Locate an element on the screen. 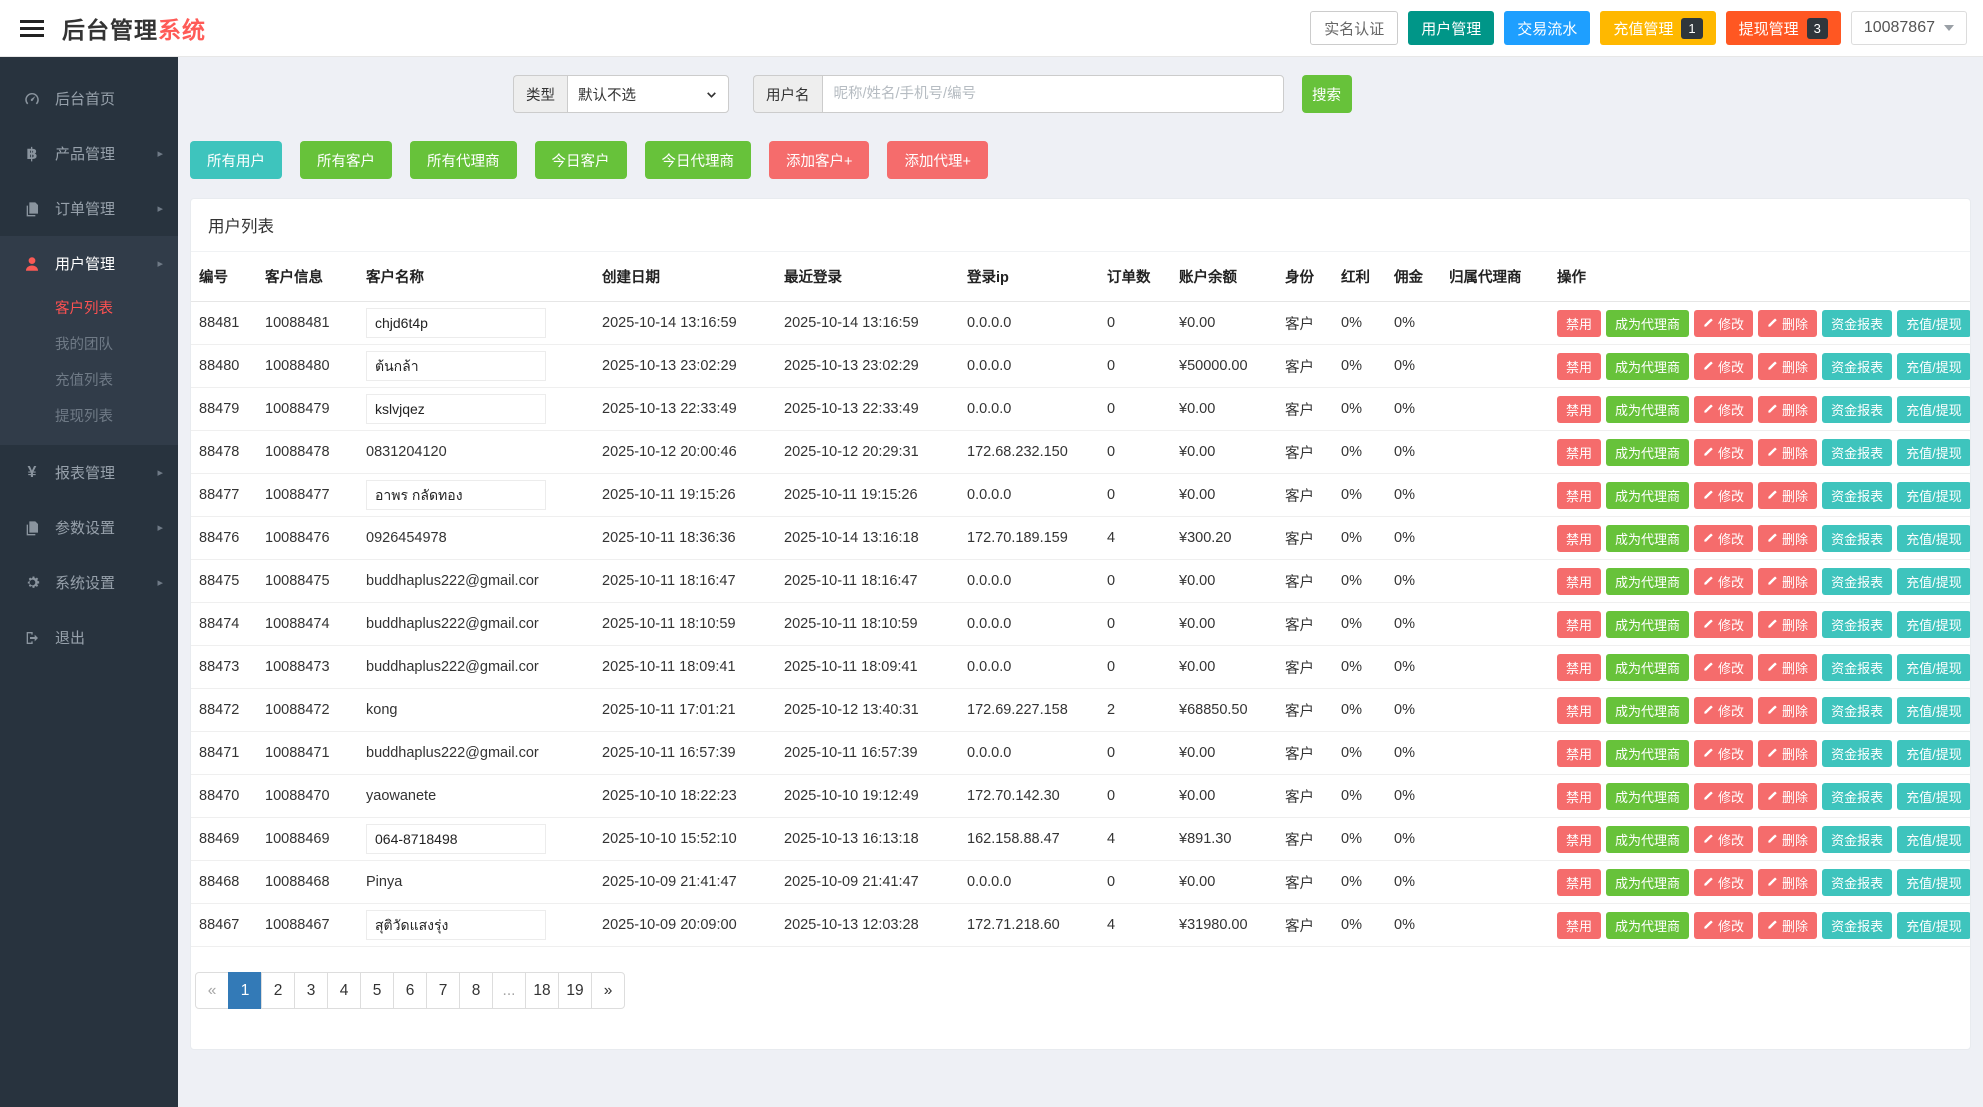 The image size is (1983, 1107). customer-name-input: สุติวัดแสงรุ่ง is located at coordinates (456, 925).